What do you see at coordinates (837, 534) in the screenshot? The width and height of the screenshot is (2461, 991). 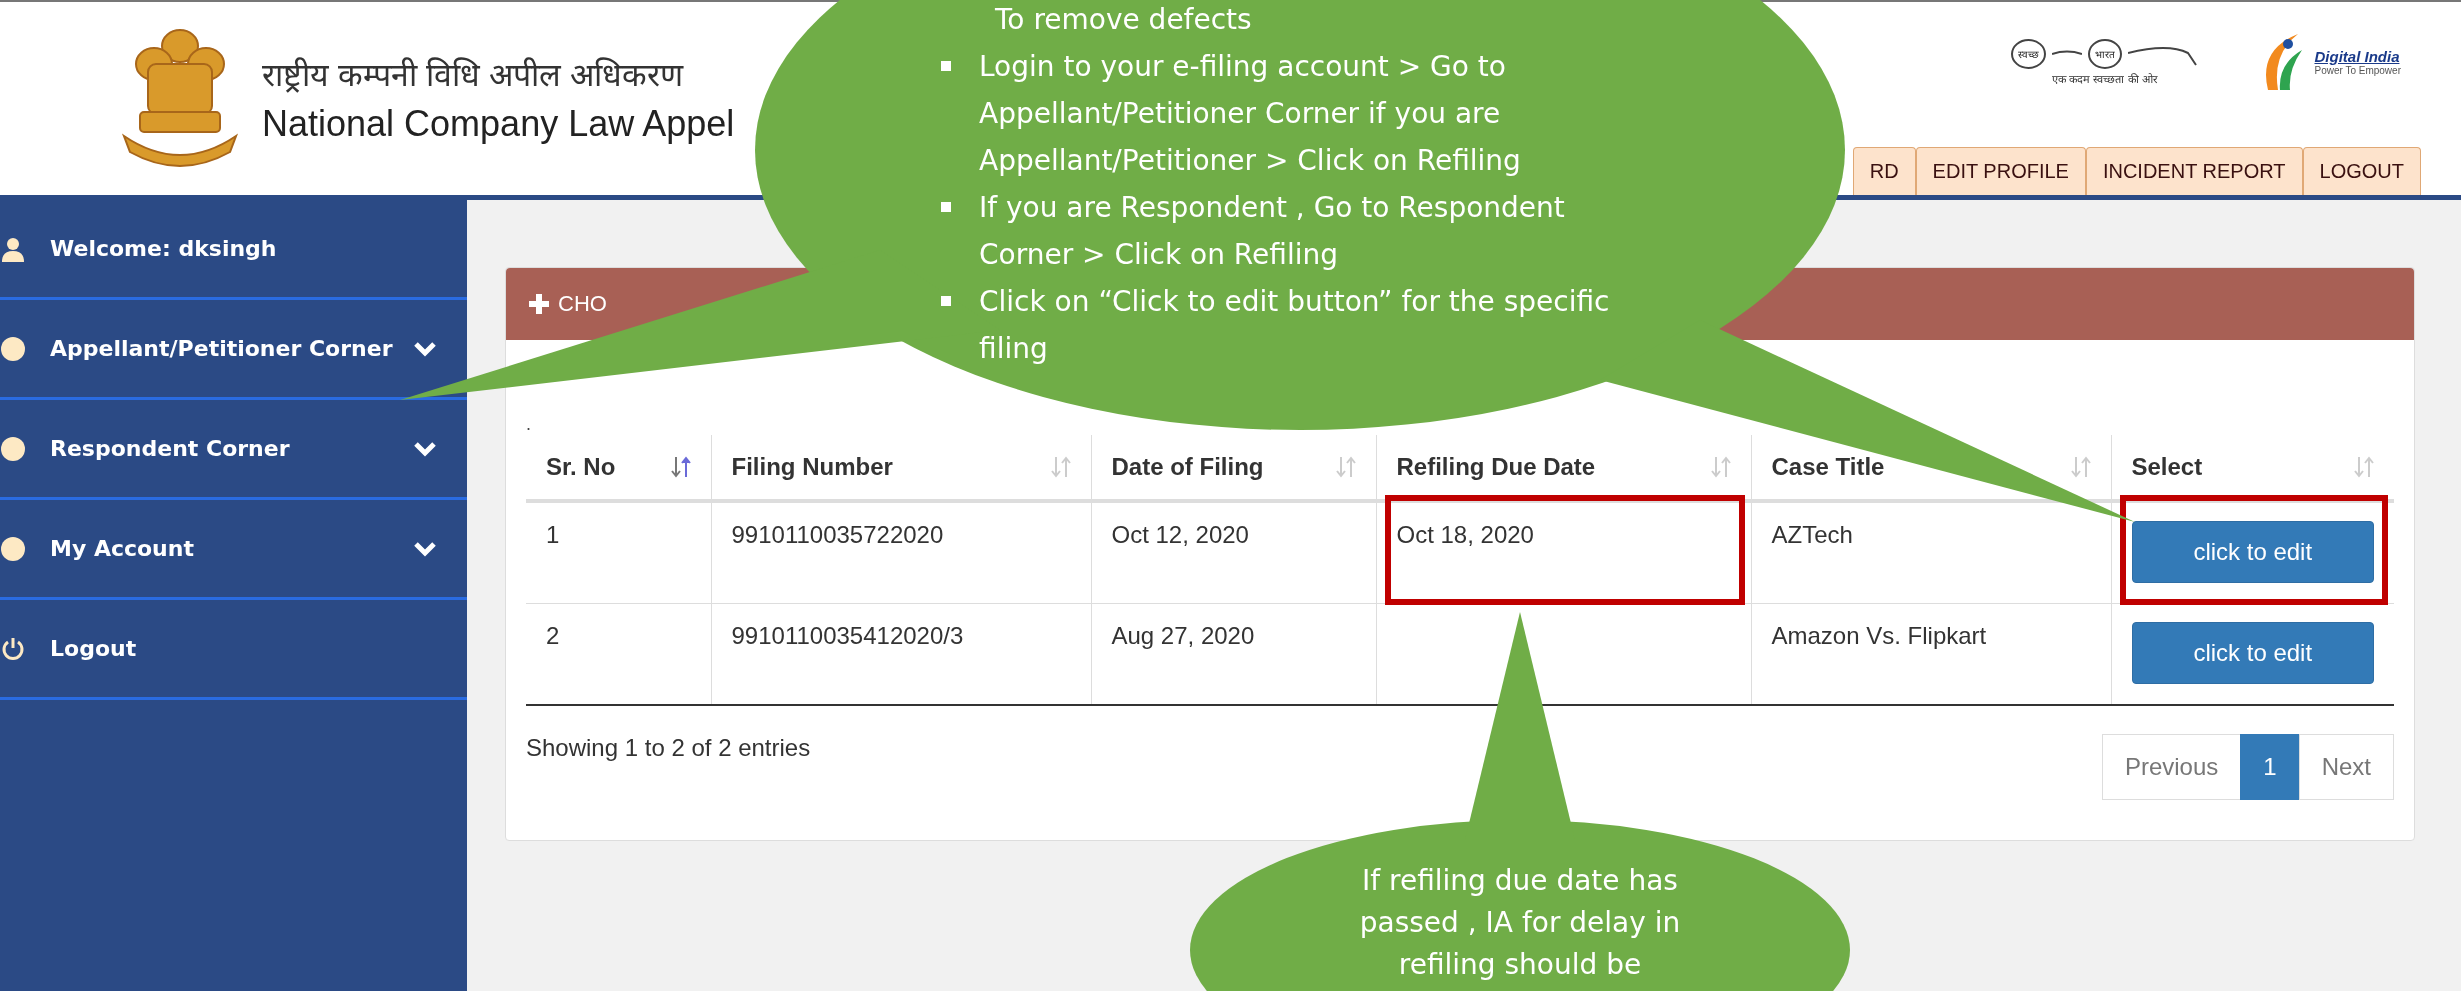 I see `table-cell: 9910110035722020` at bounding box center [837, 534].